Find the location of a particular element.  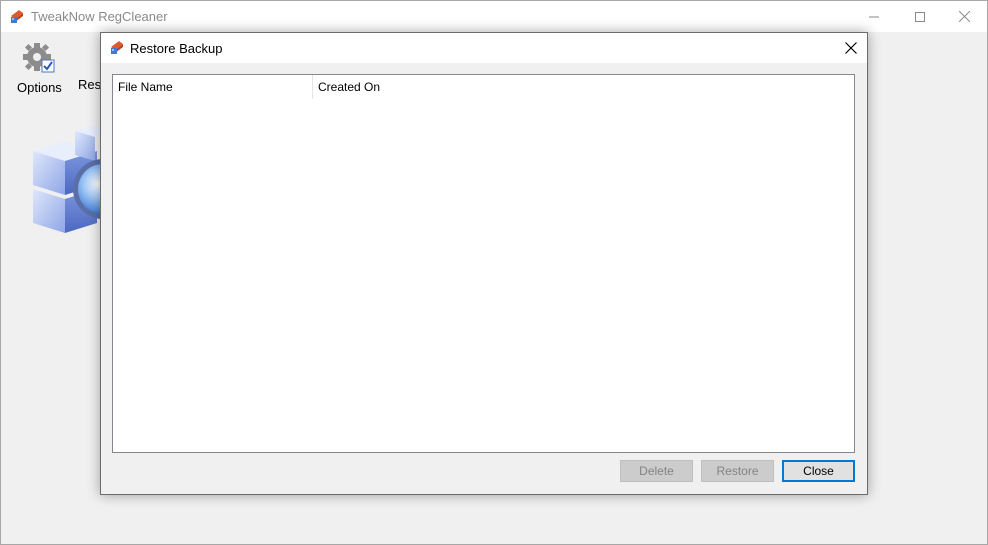

close-window-button is located at coordinates (964, 16).